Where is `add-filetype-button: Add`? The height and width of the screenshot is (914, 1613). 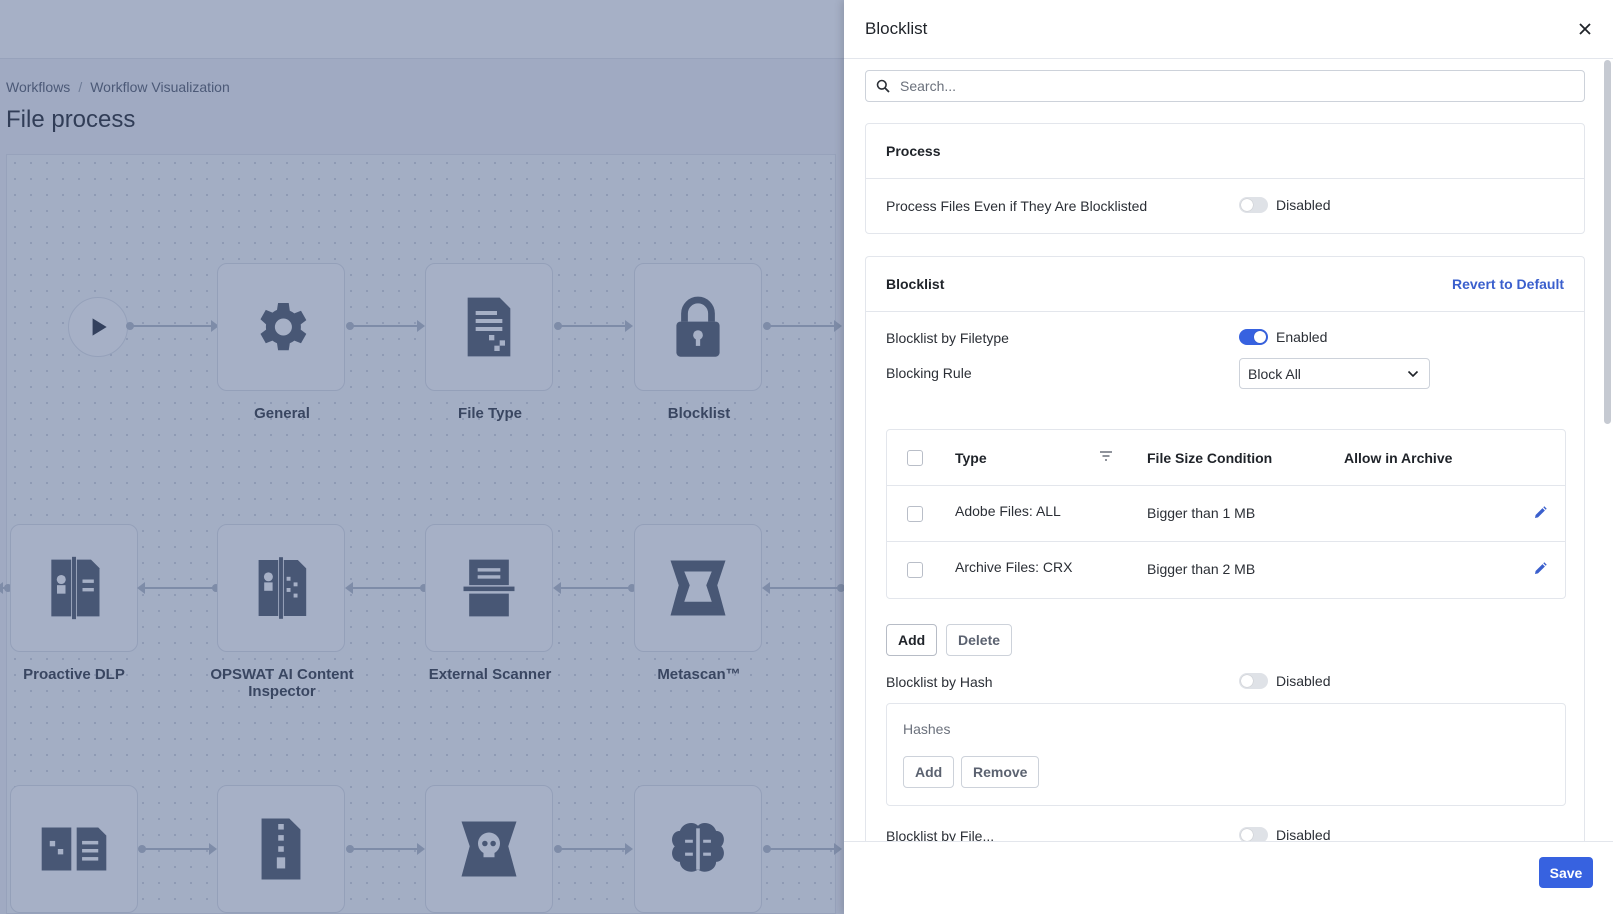
add-filetype-button: Add is located at coordinates (912, 640).